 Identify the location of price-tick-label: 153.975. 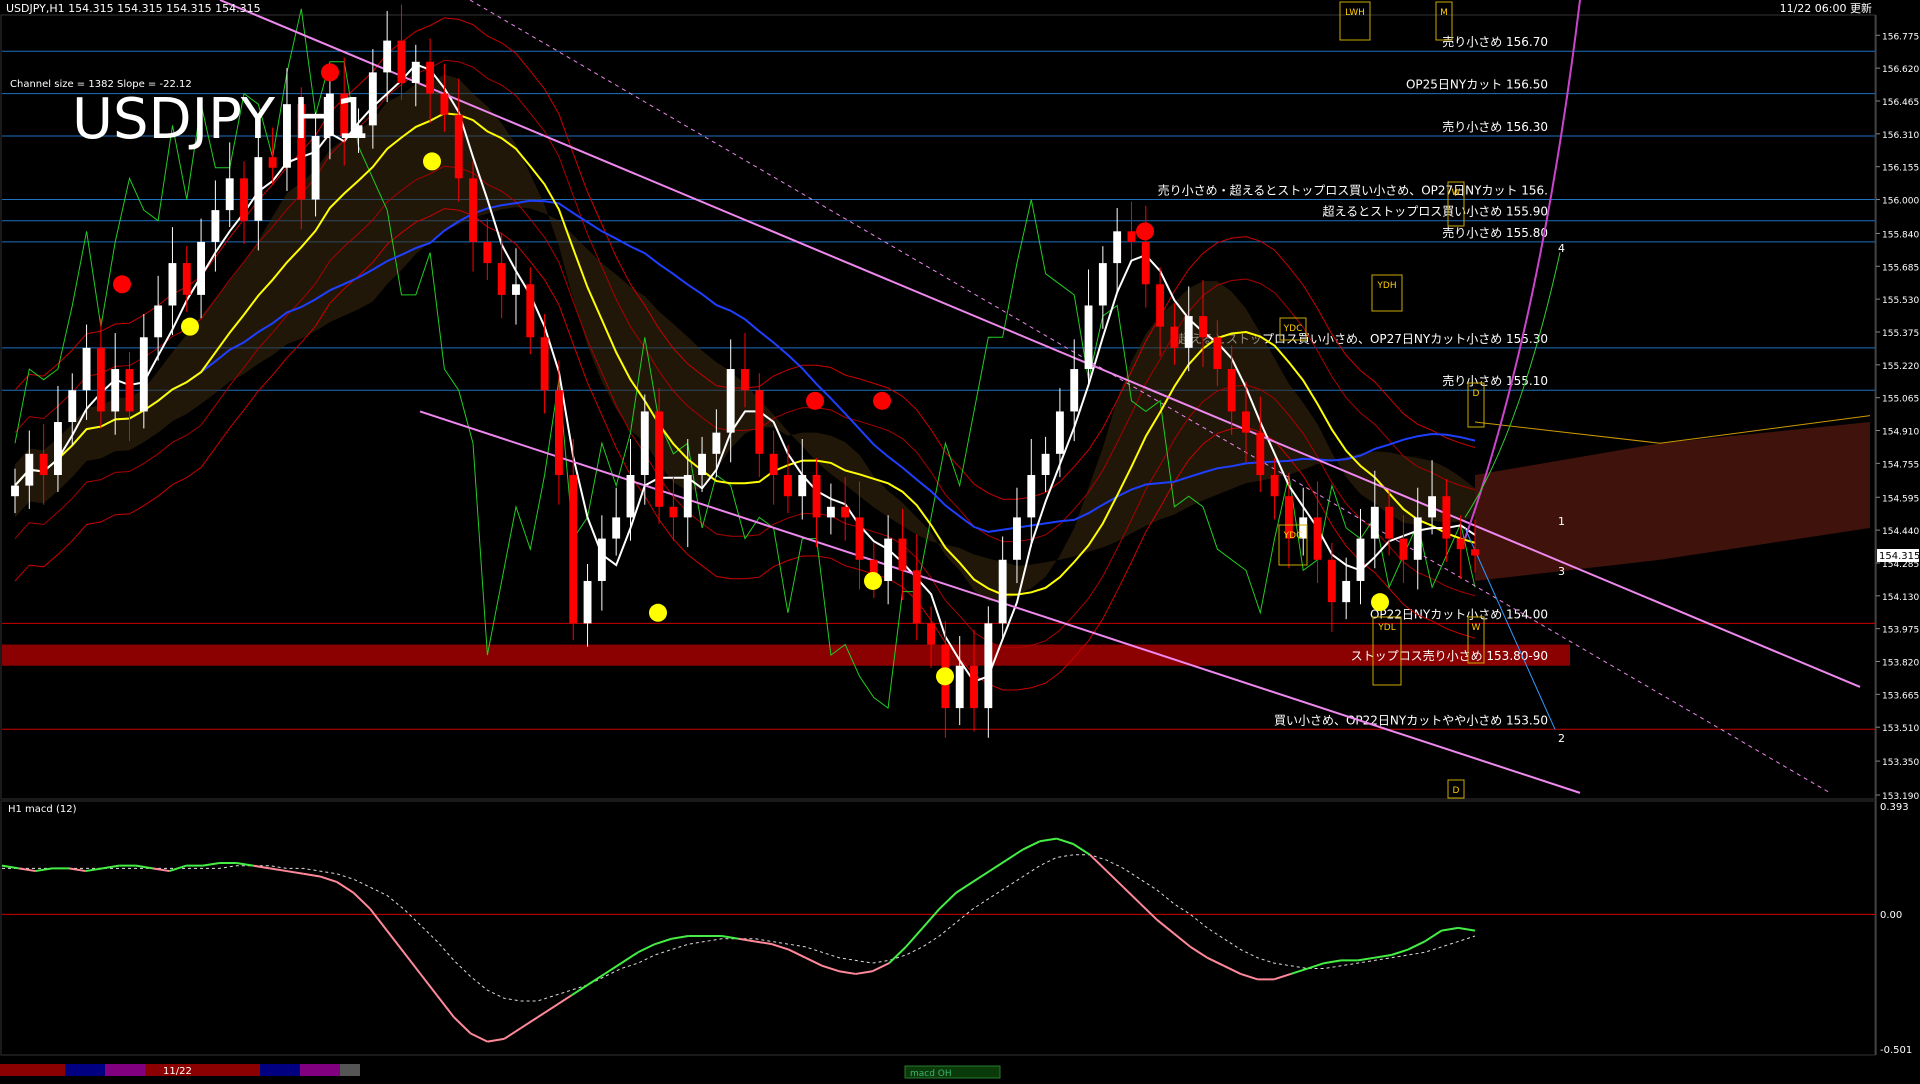
(1900, 631).